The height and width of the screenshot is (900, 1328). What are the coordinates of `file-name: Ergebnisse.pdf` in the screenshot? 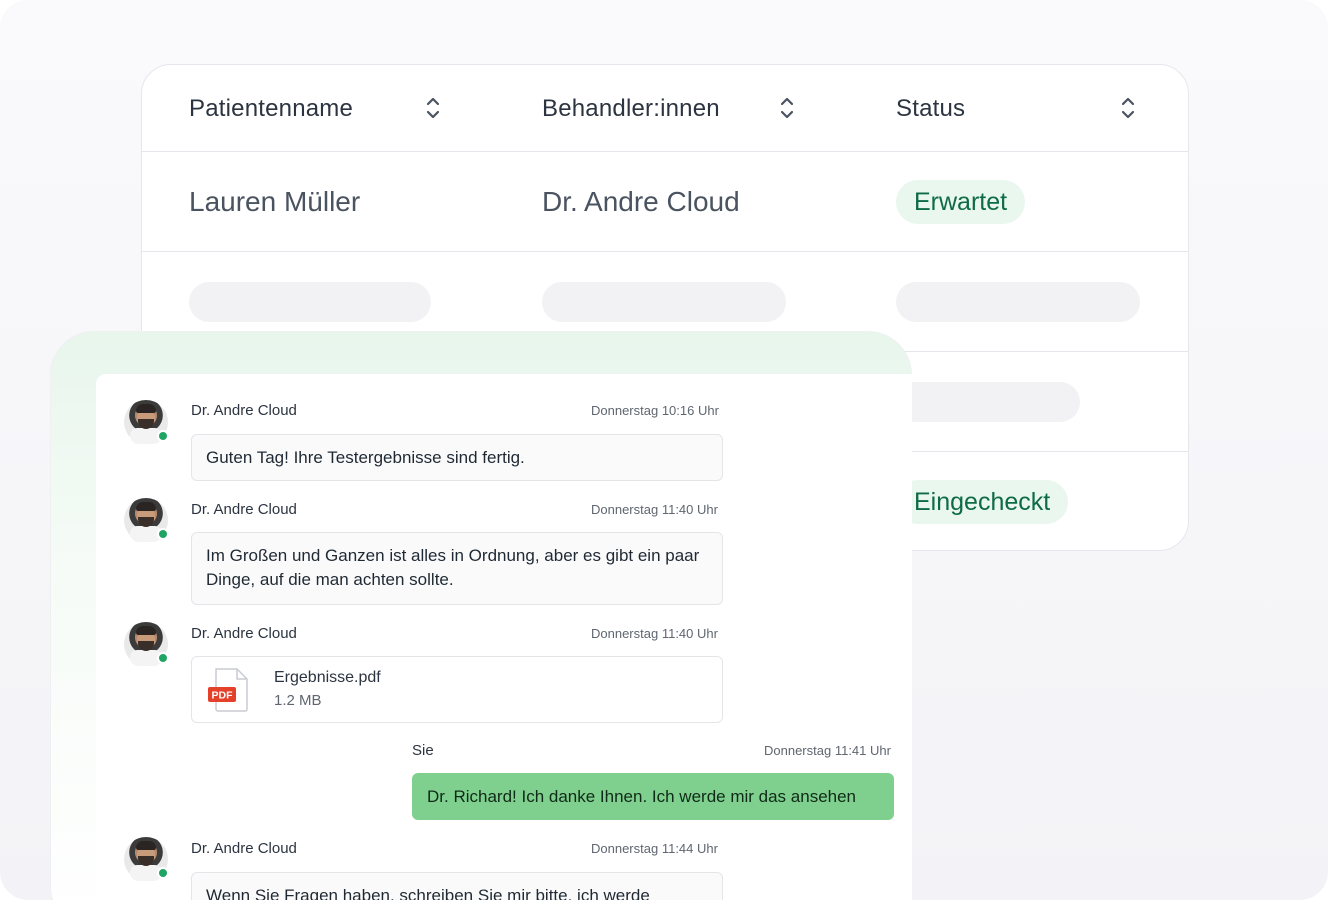 It's located at (327, 677).